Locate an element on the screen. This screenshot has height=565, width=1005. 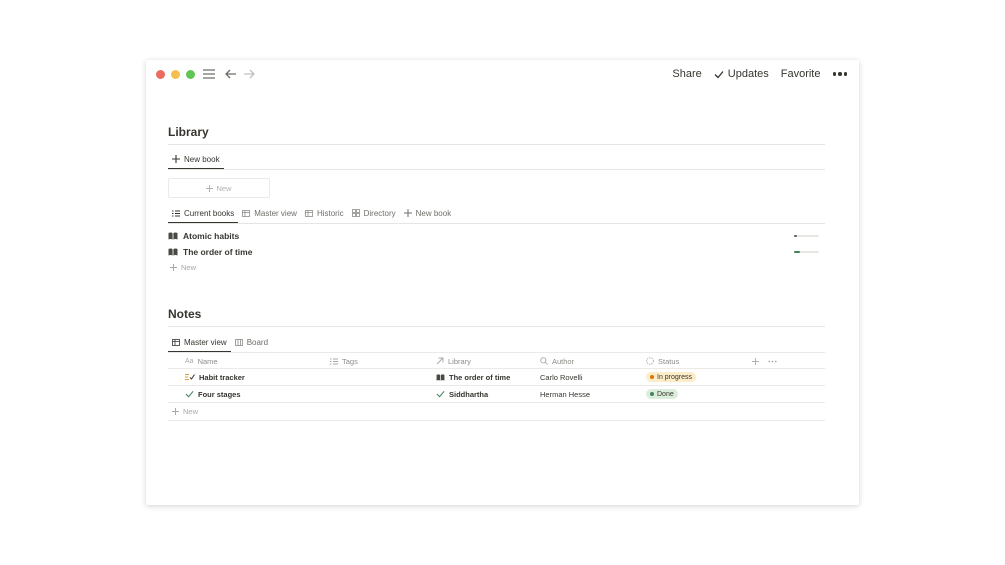
cell-status: Done is located at coordinates (662, 394).